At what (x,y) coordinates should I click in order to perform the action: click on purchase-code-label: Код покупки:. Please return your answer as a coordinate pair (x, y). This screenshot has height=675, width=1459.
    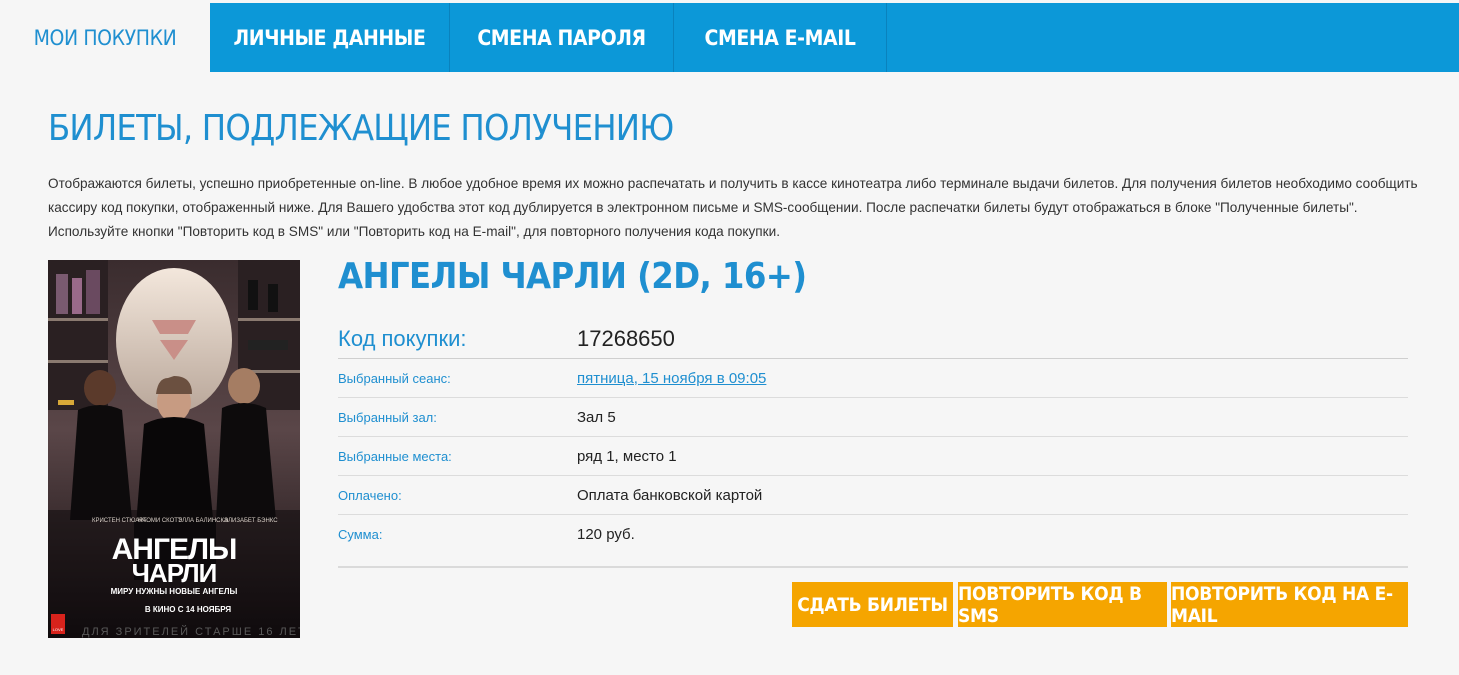
    Looking at the image, I should click on (402, 338).